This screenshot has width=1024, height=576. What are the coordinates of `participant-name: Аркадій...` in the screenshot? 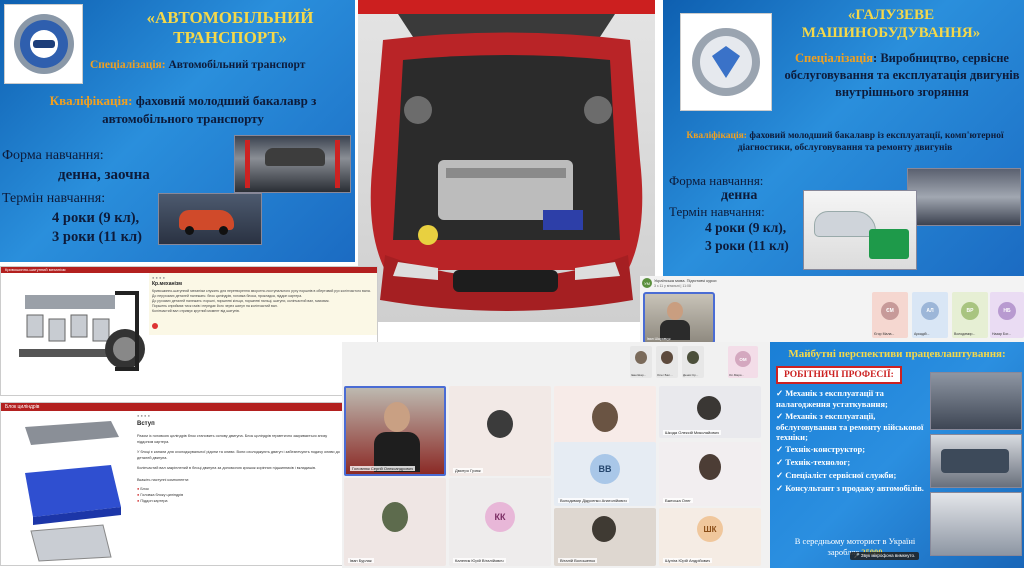 It's located at (922, 334).